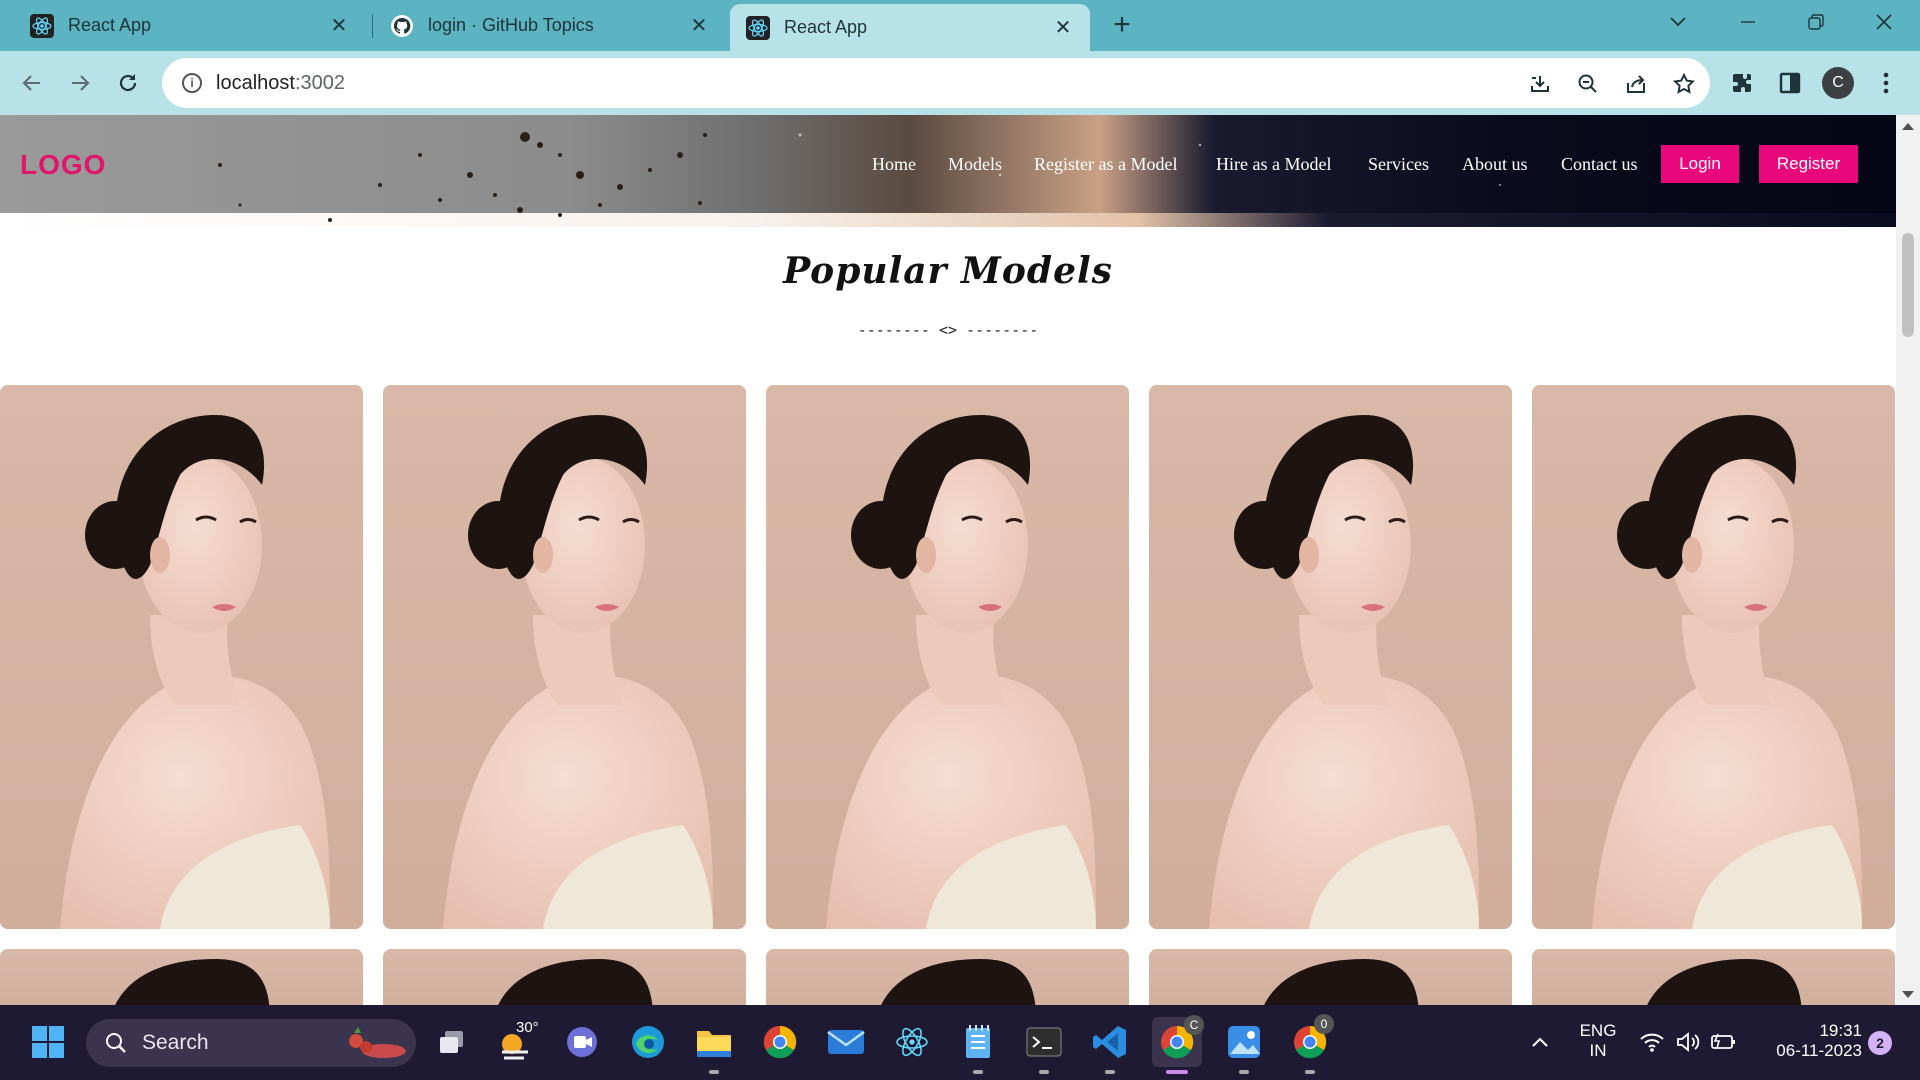 This screenshot has height=1080, width=1920. Describe the element at coordinates (1178, 1041) in the screenshot. I see `chrome-profile-c-icon: C` at that location.